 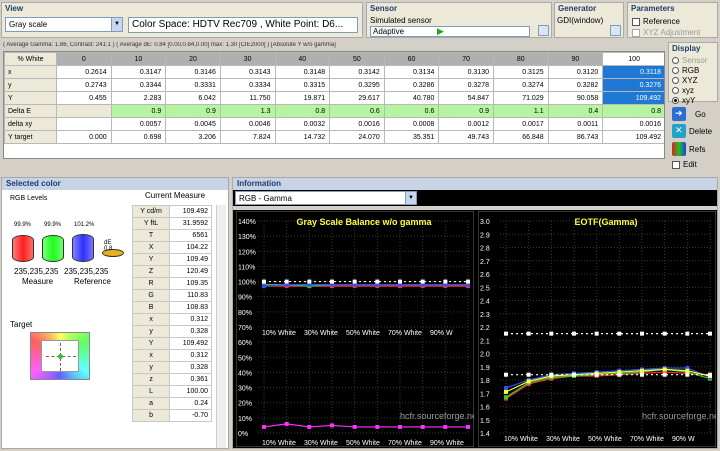 I want to click on refs-button: Refs, so click(x=688, y=149).